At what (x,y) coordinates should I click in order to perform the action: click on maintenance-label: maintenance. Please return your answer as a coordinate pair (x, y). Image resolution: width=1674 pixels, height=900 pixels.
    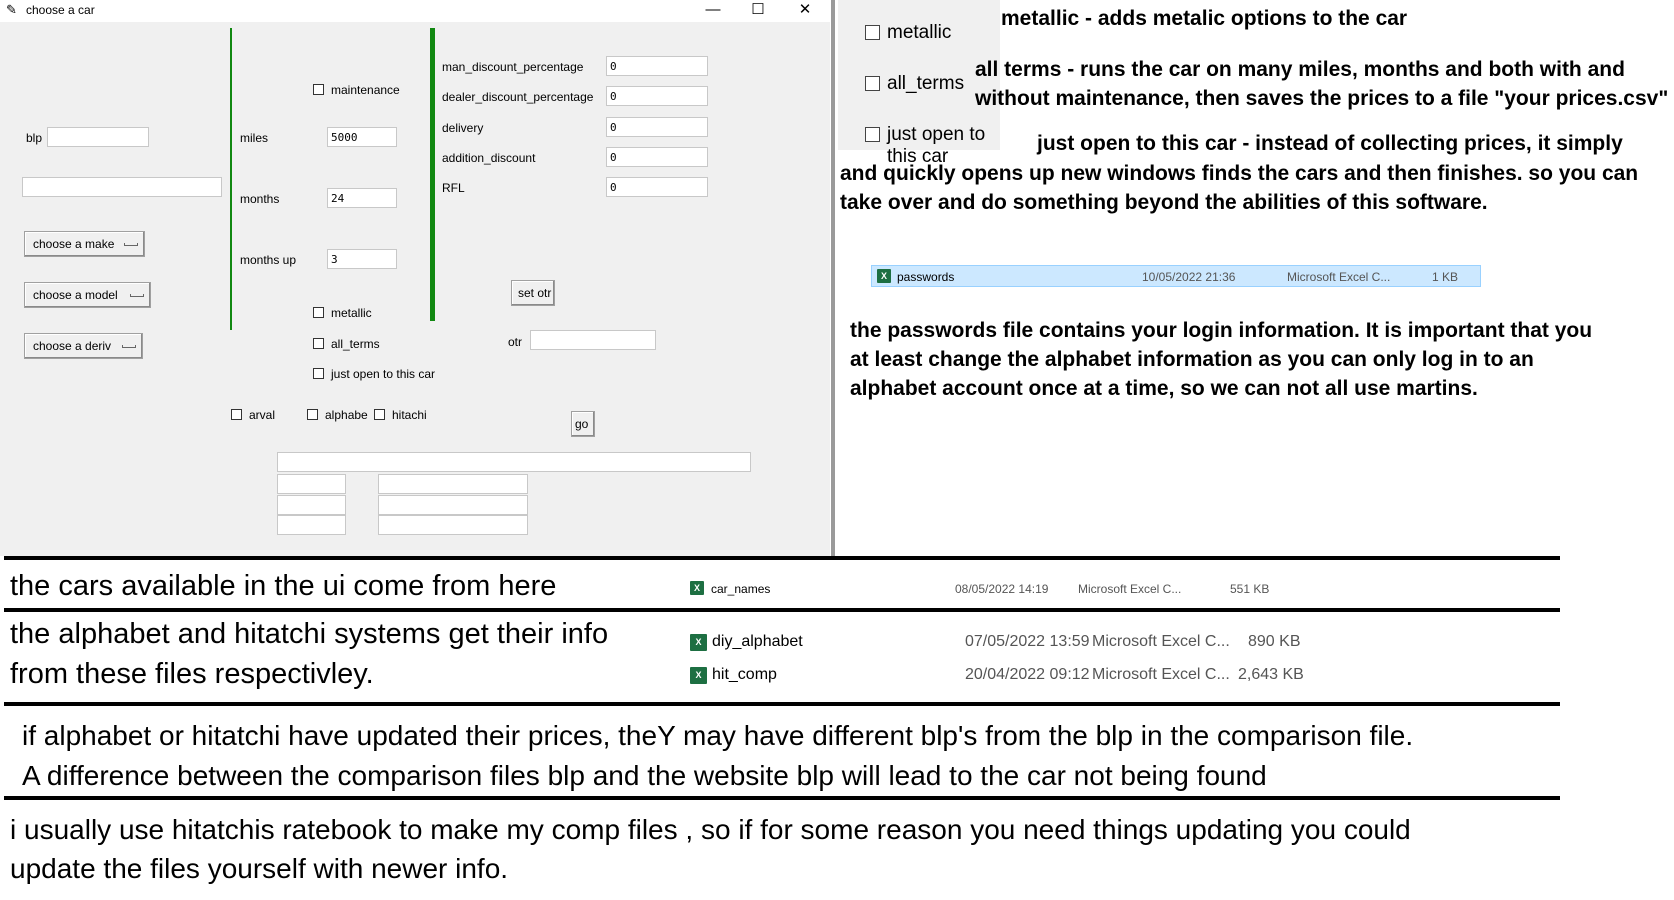
    Looking at the image, I should click on (365, 90).